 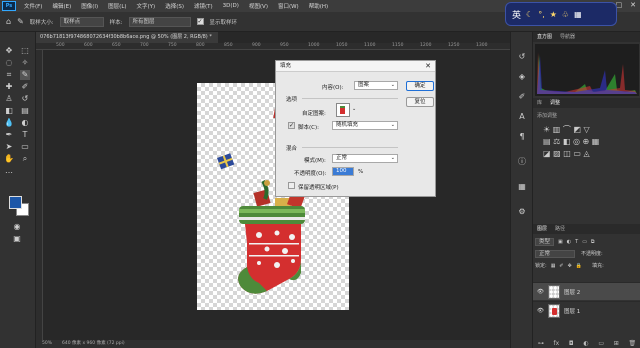 I want to click on screen-mode-icon: ▣, so click(x=17, y=239).